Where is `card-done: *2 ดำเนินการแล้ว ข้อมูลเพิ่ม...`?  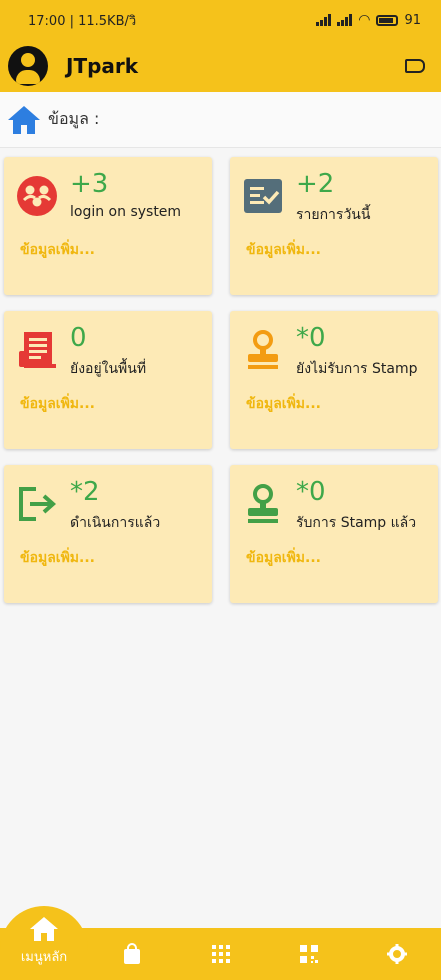
card-done: *2 ดำเนินการแล้ว ข้อมูลเพิ่ม... is located at coordinates (108, 534).